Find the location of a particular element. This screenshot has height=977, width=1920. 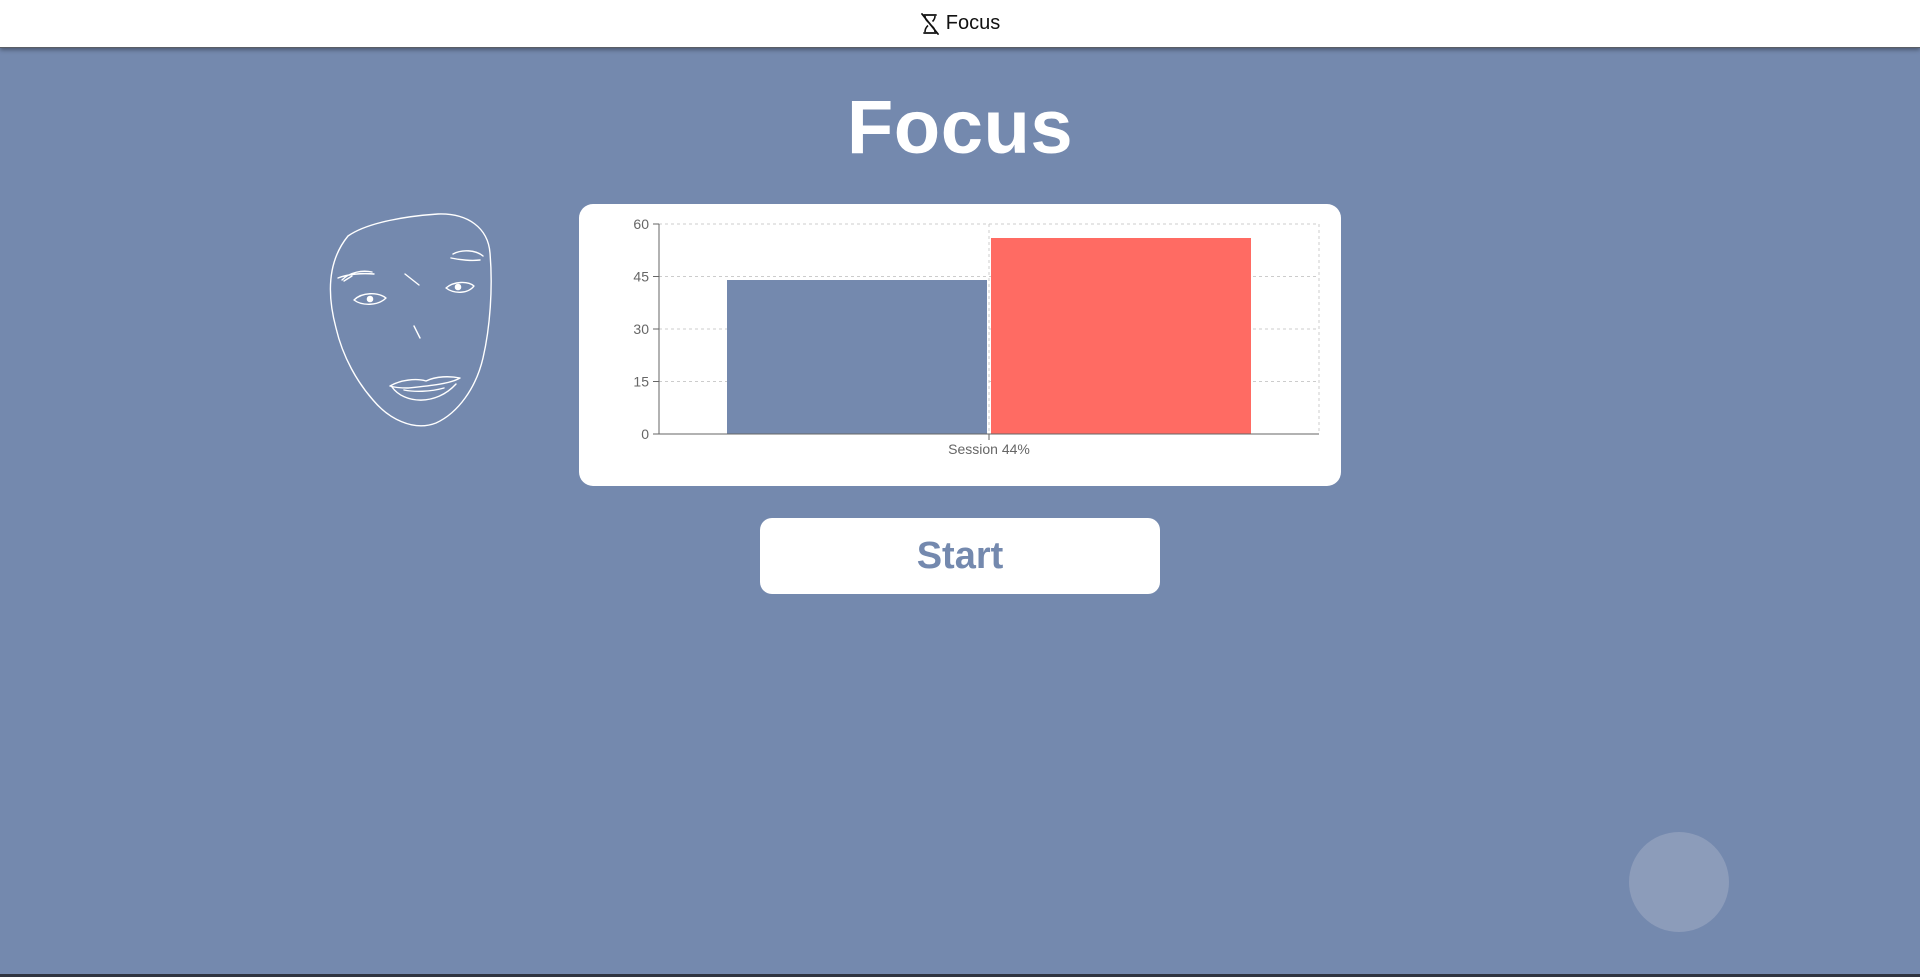

y-tick-label: 60 is located at coordinates (641, 224).